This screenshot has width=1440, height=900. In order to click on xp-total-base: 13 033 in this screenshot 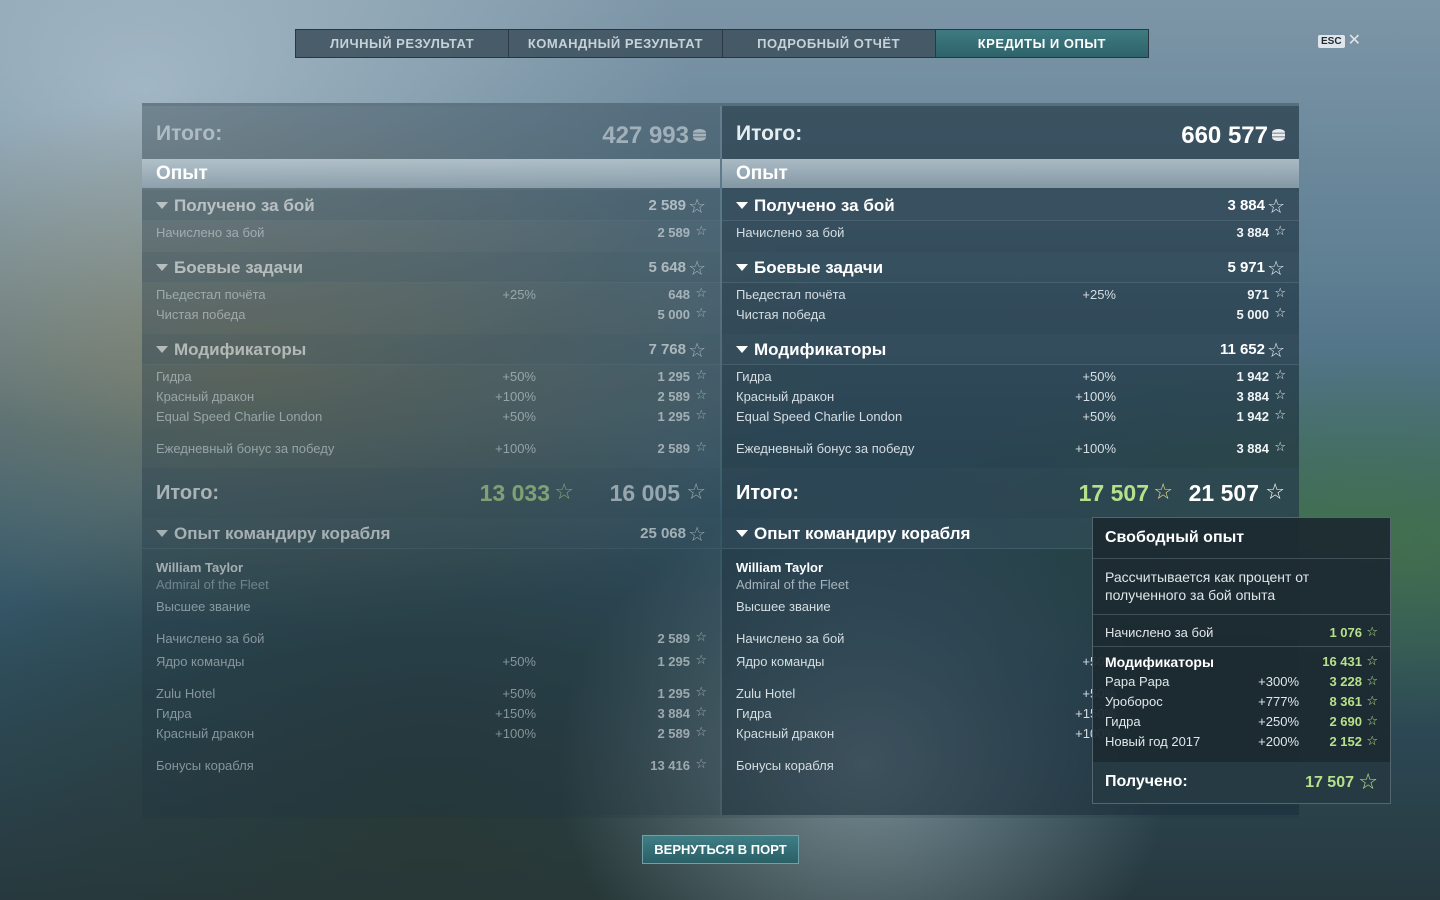, I will do `click(514, 493)`.